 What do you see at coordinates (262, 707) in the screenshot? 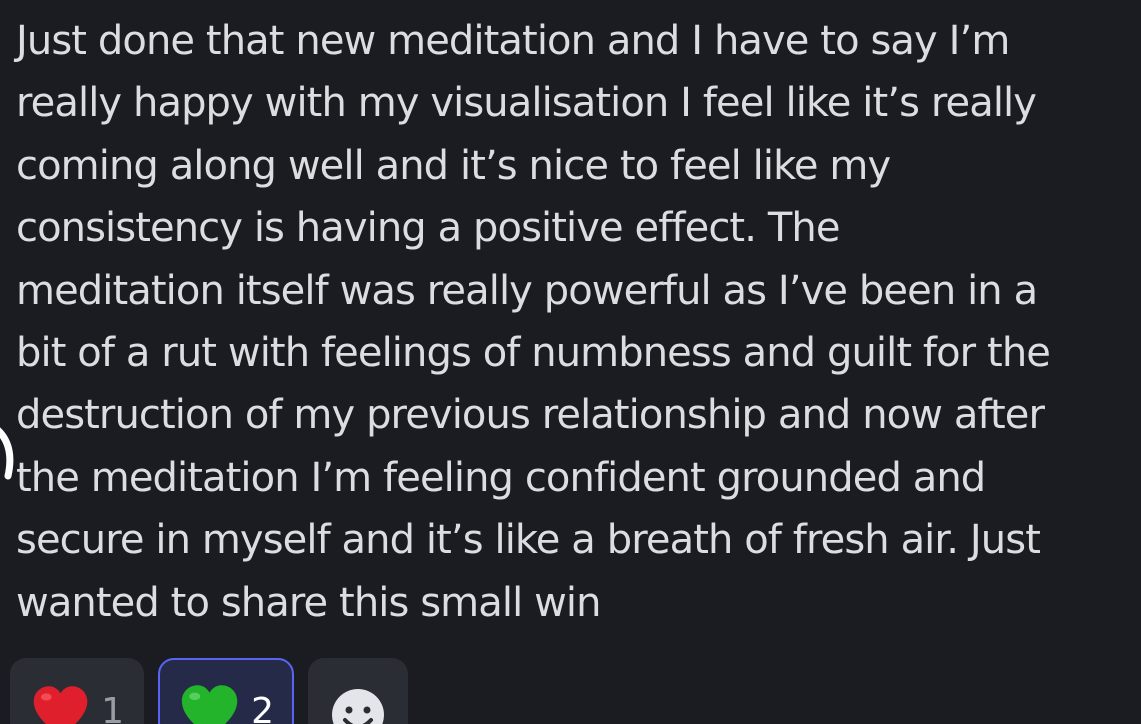
I see `reaction-count: 2` at bounding box center [262, 707].